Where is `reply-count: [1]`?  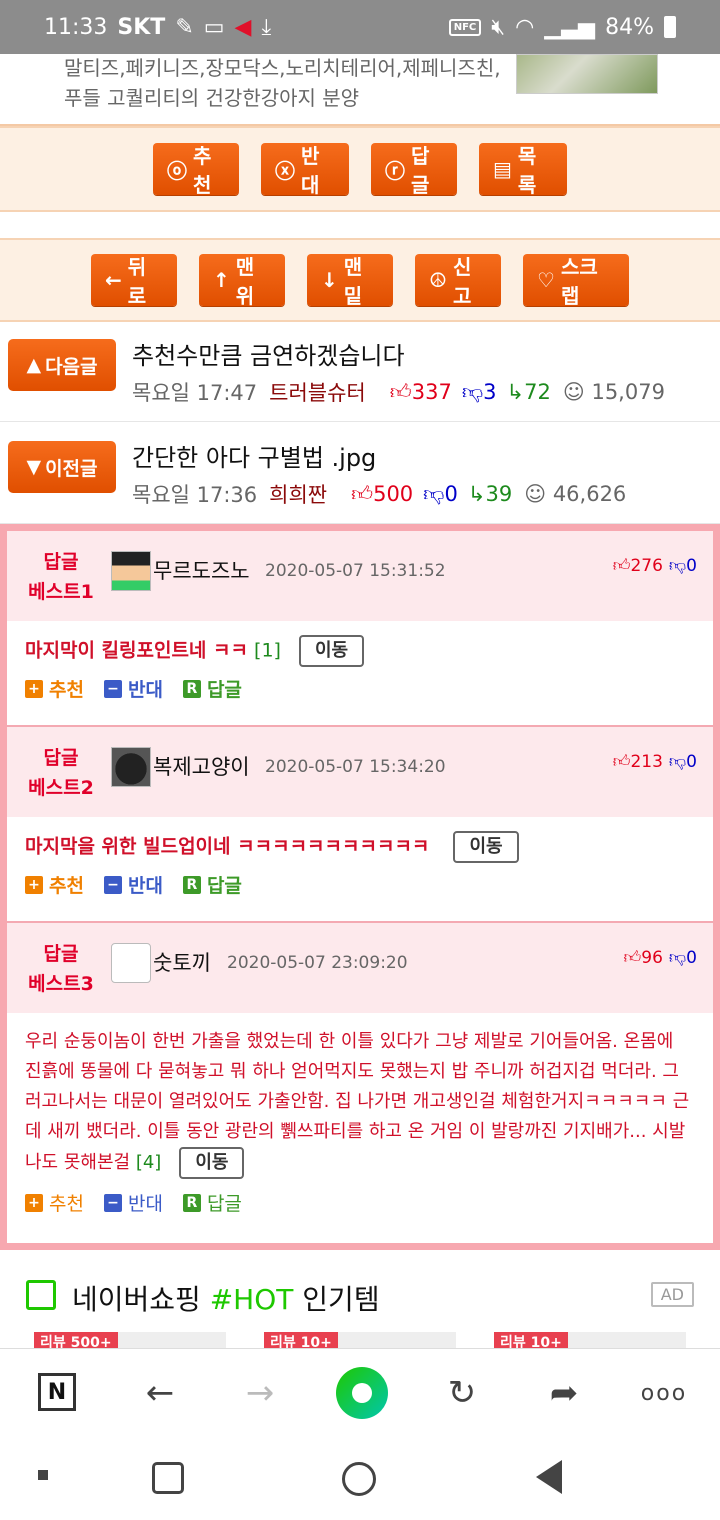 reply-count: [1] is located at coordinates (267, 650).